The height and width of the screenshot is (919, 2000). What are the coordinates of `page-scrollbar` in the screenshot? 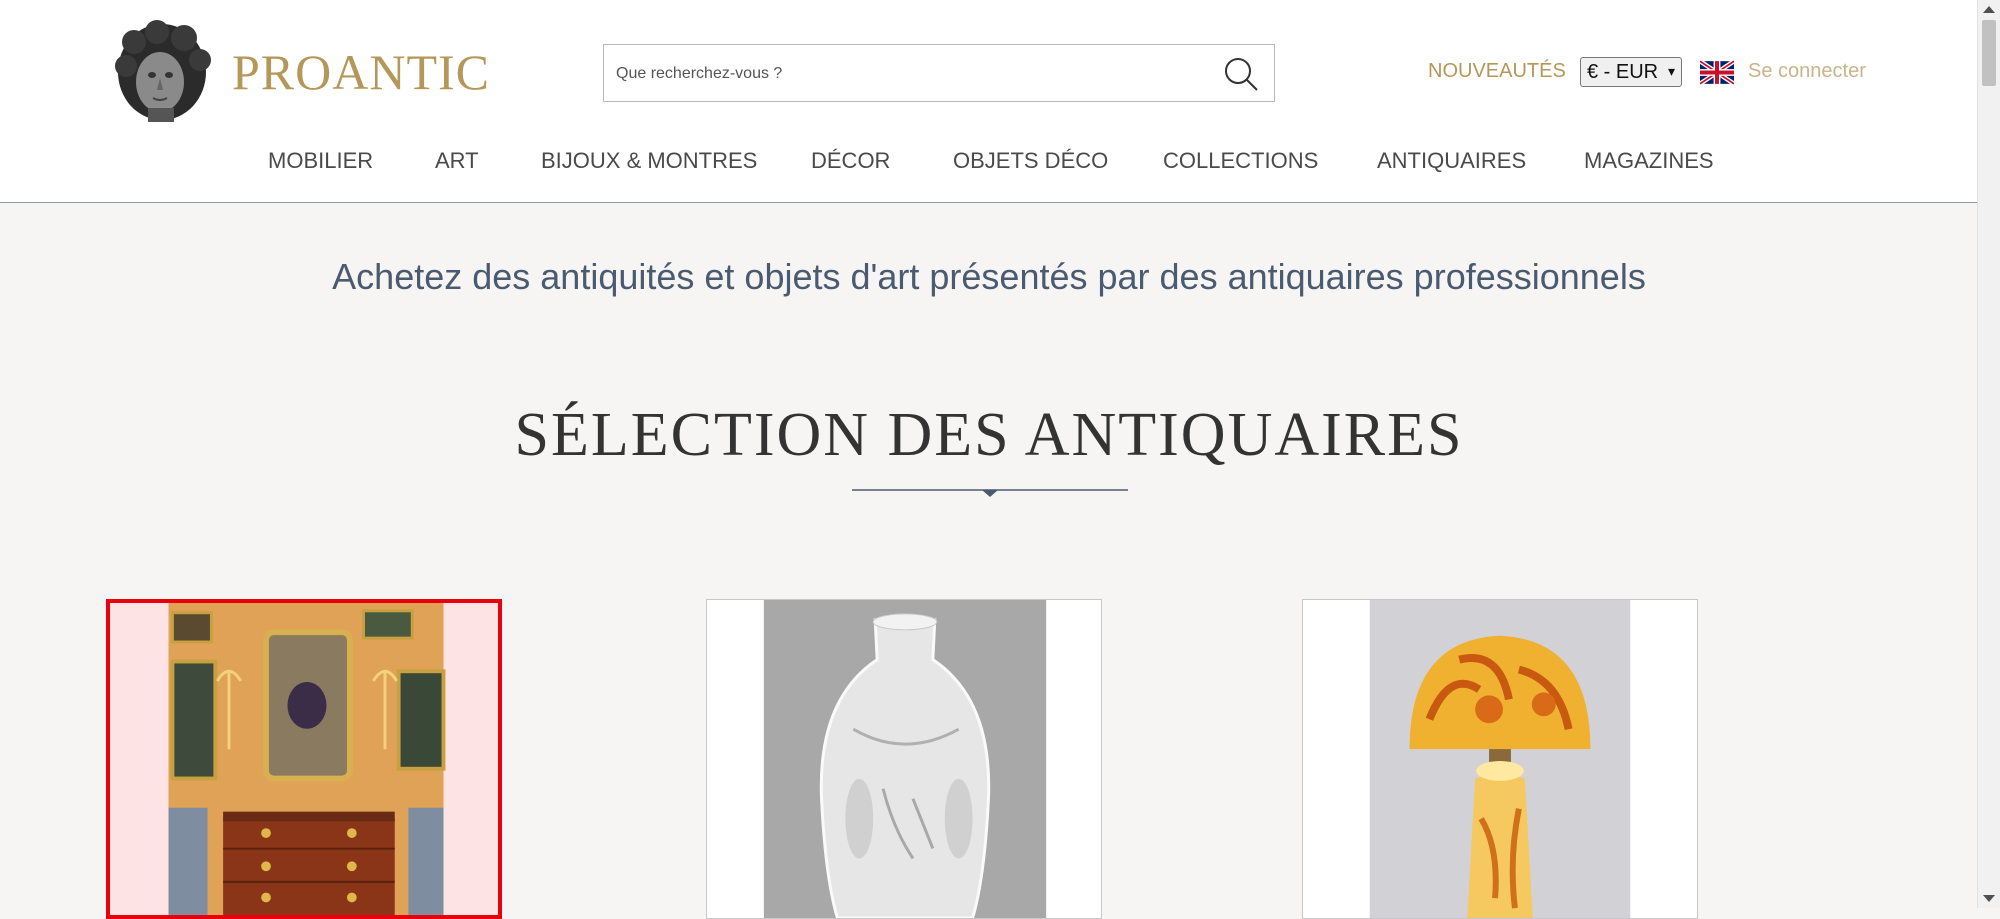 It's located at (1988, 454).